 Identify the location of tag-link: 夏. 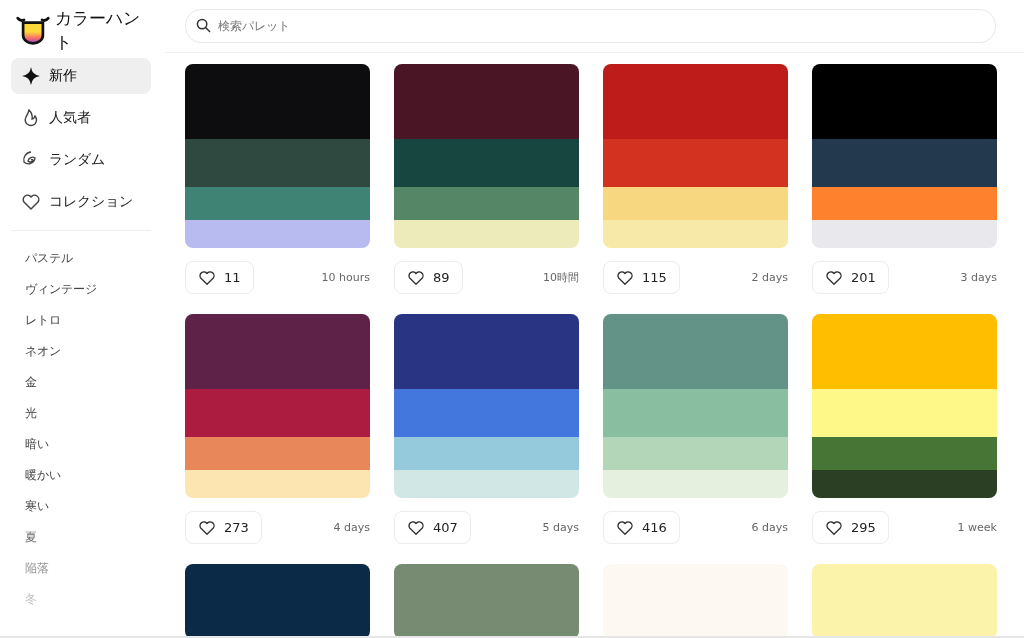
(95, 537).